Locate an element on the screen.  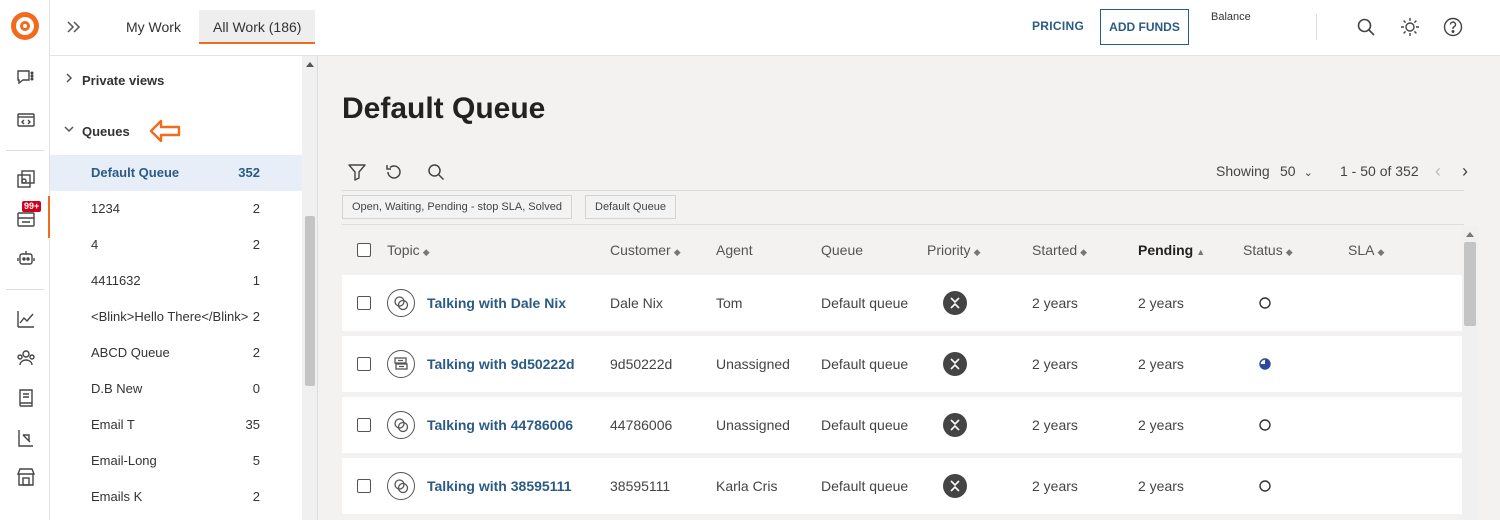
messaging-icon is located at coordinates (401, 364).